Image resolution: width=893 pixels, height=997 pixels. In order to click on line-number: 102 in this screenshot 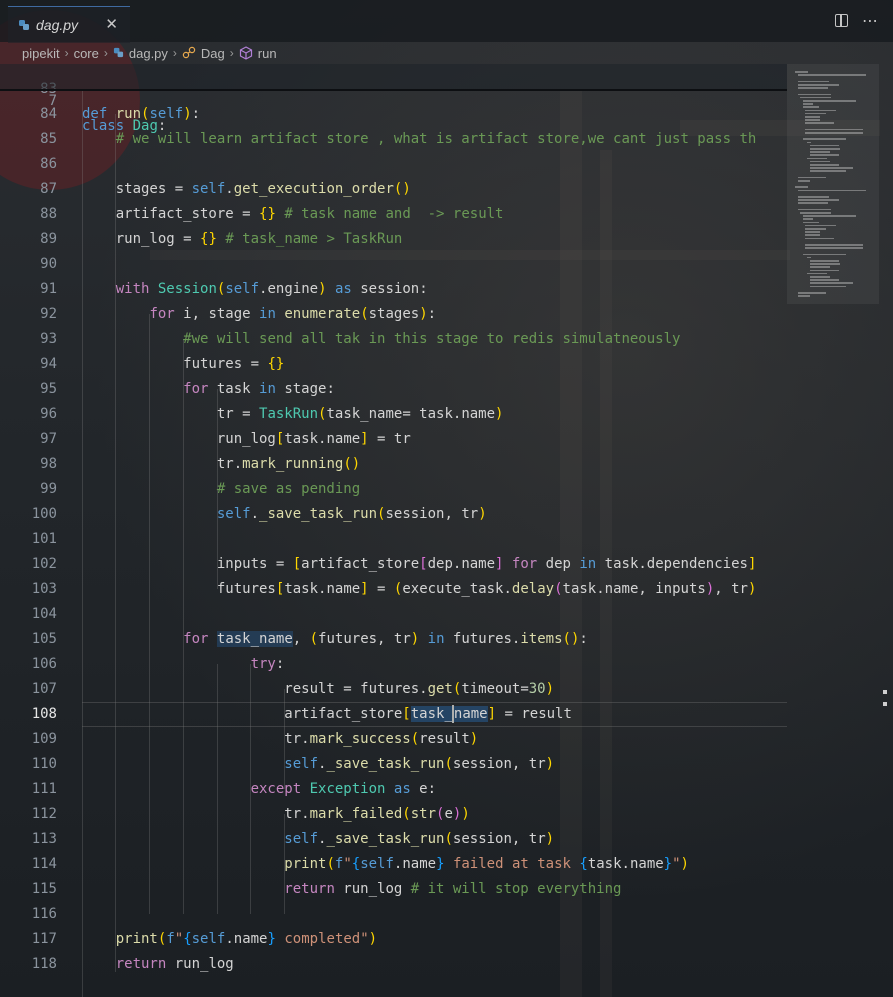, I will do `click(44, 564)`.